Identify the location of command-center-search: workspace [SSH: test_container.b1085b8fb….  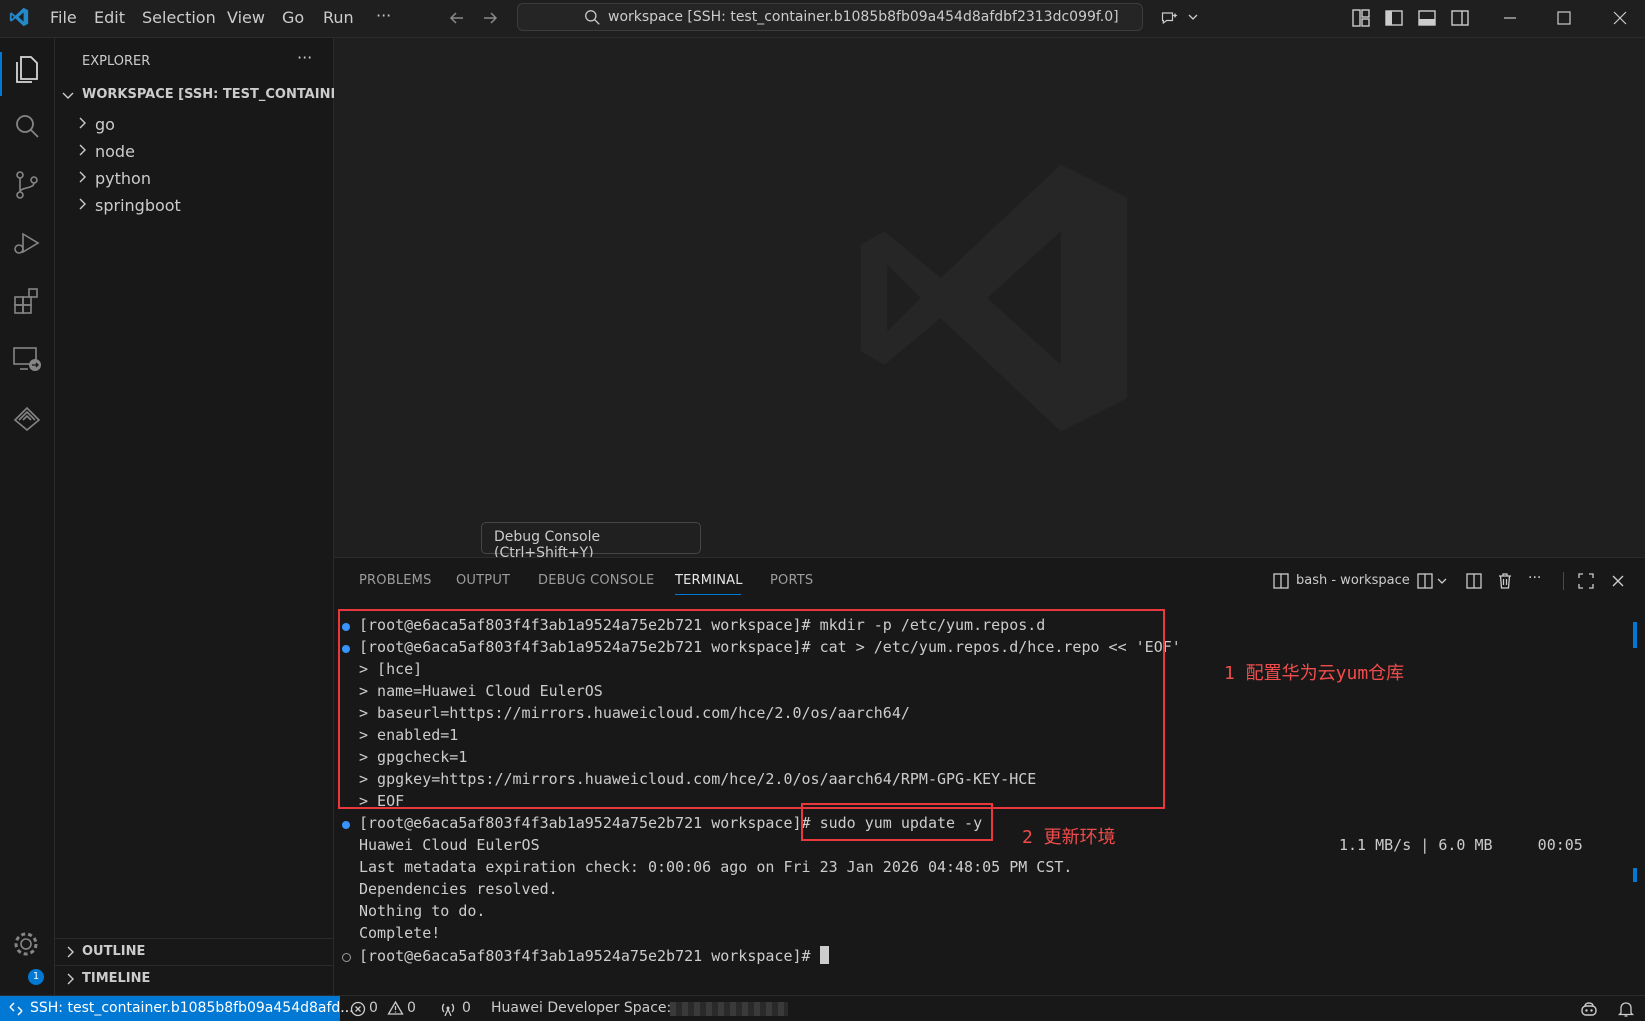
(830, 17).